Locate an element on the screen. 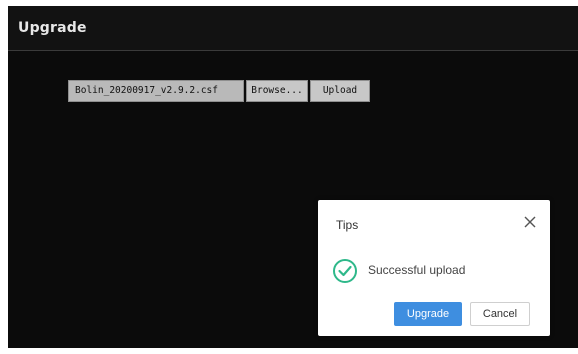 The width and height of the screenshot is (578, 354). upgrade-button: Upgrade is located at coordinates (428, 314).